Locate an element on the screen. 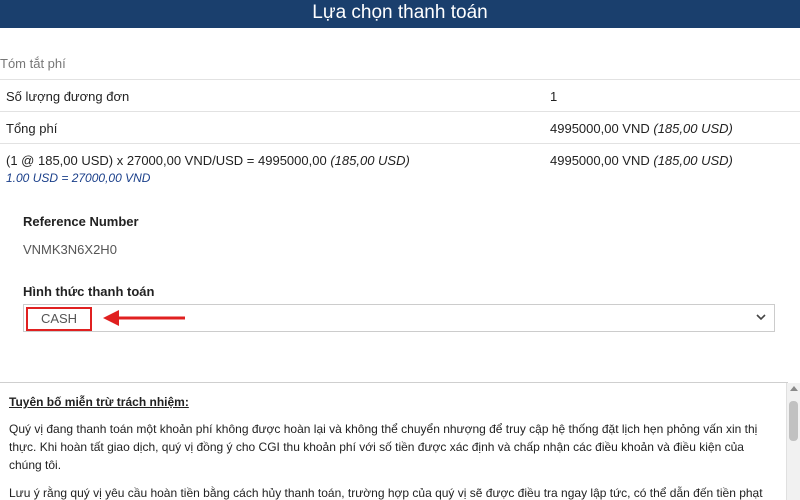 The height and width of the screenshot is (500, 800). total-fee-value: 4995000,00 VND (185,00 USD) is located at coordinates (641, 128).